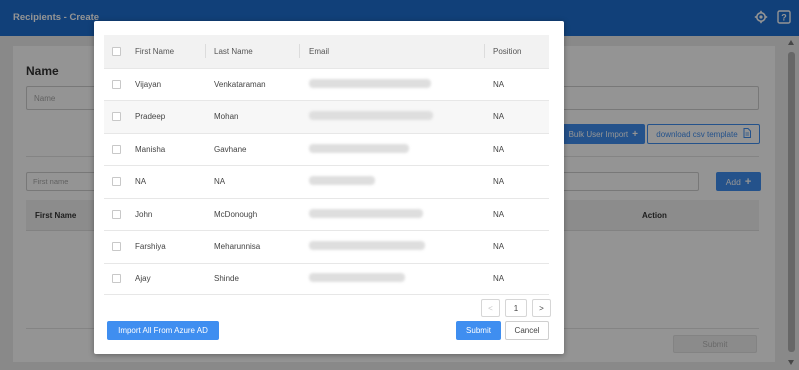 This screenshot has height=370, width=799. I want to click on table-row: John McDonough NA, so click(326, 214).